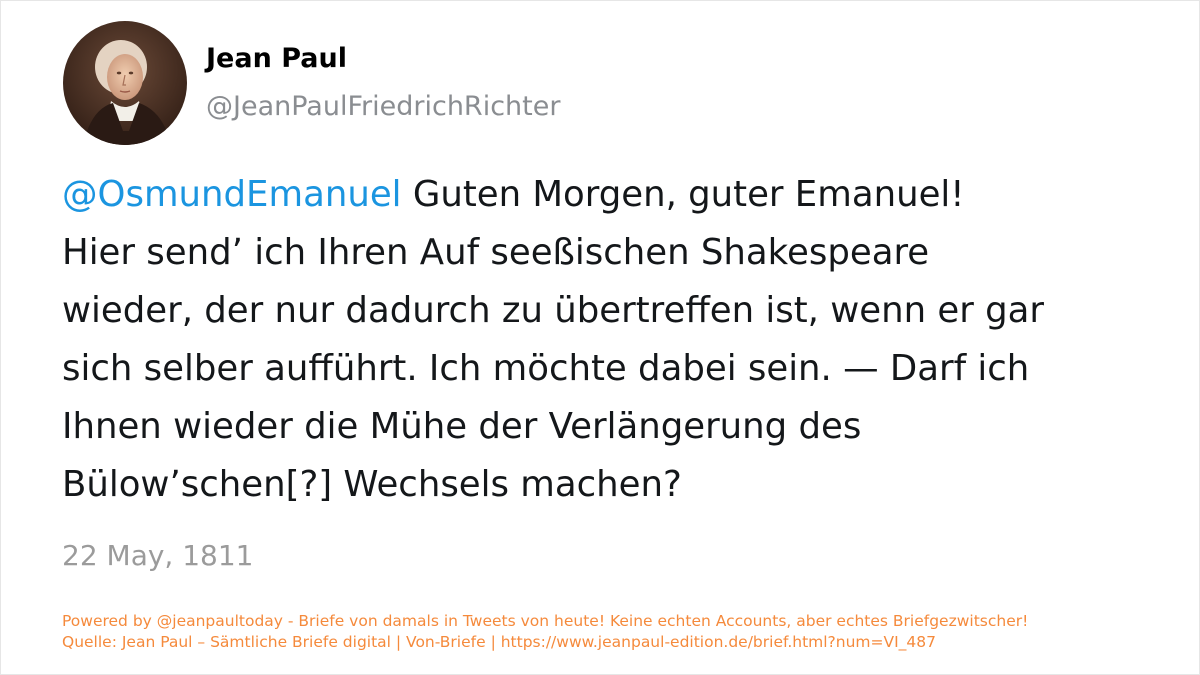 The image size is (1200, 675). I want to click on mention-link: @OsmundEmanuel, so click(232, 194).